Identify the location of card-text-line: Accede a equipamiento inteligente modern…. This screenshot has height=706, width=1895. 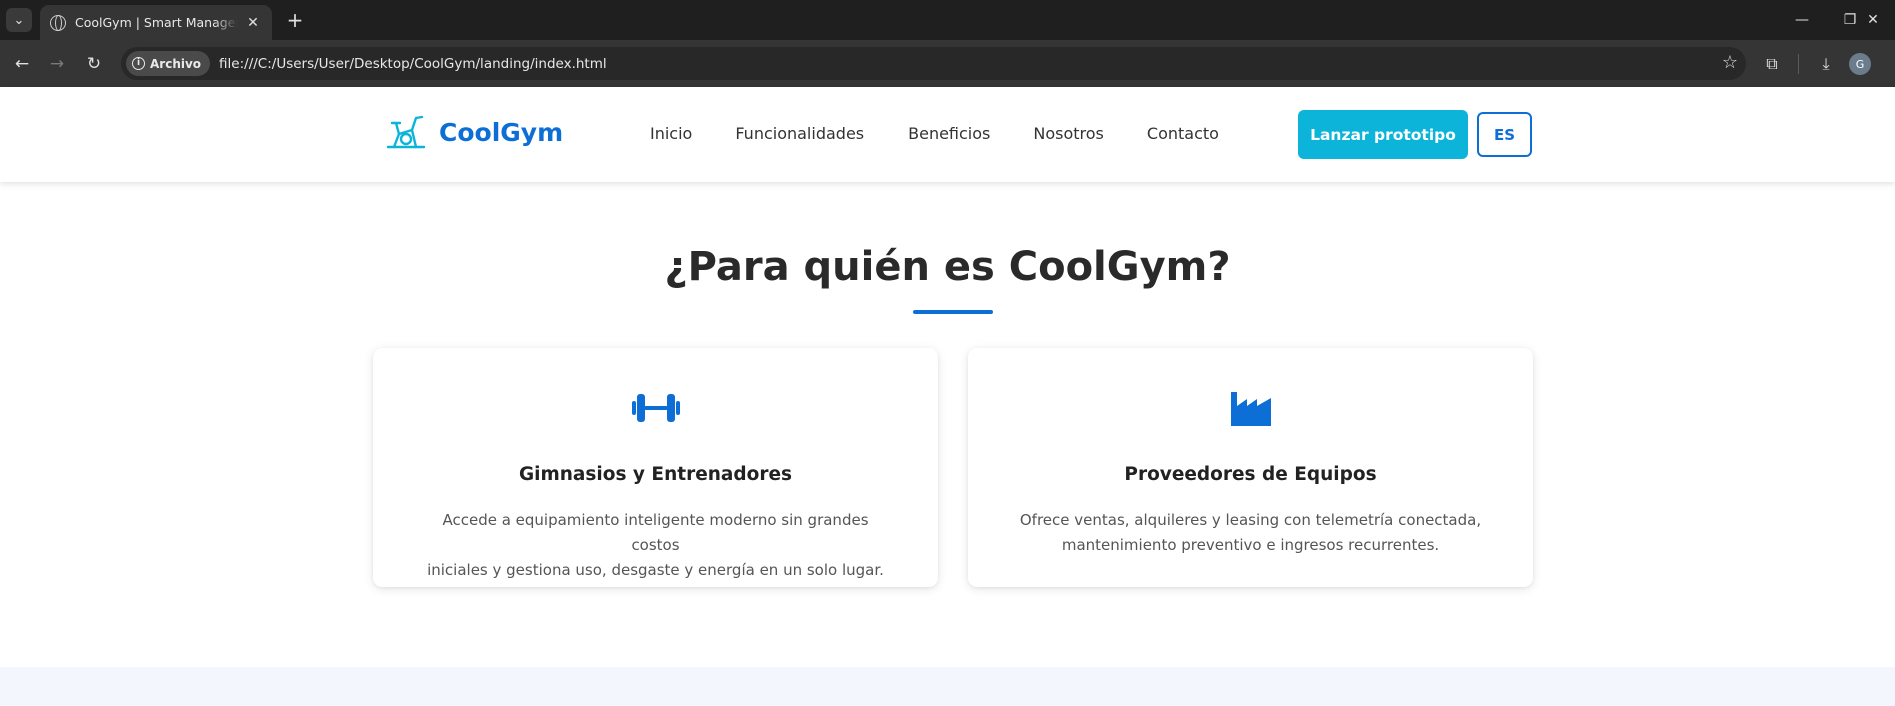
(655, 532).